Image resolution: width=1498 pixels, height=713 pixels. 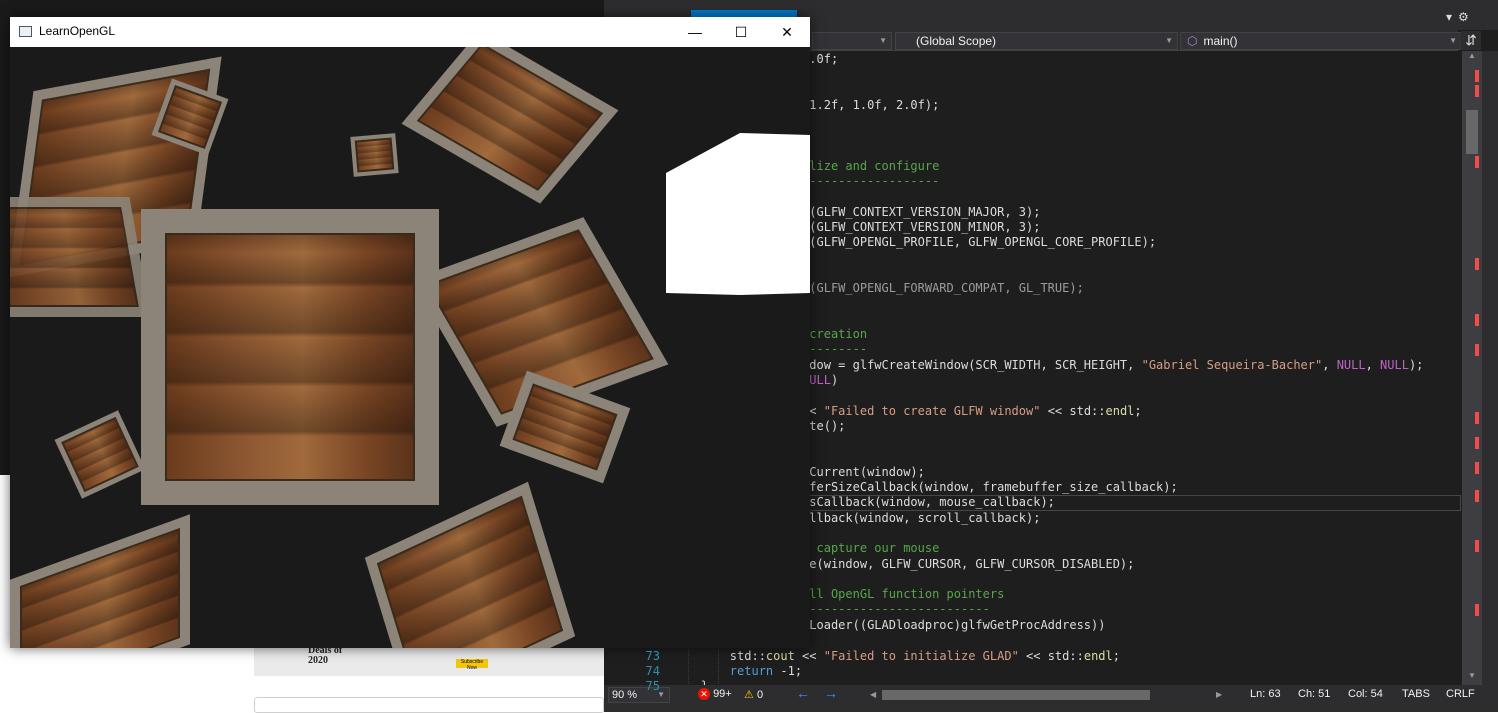 I want to click on app-icon, so click(x=25, y=31).